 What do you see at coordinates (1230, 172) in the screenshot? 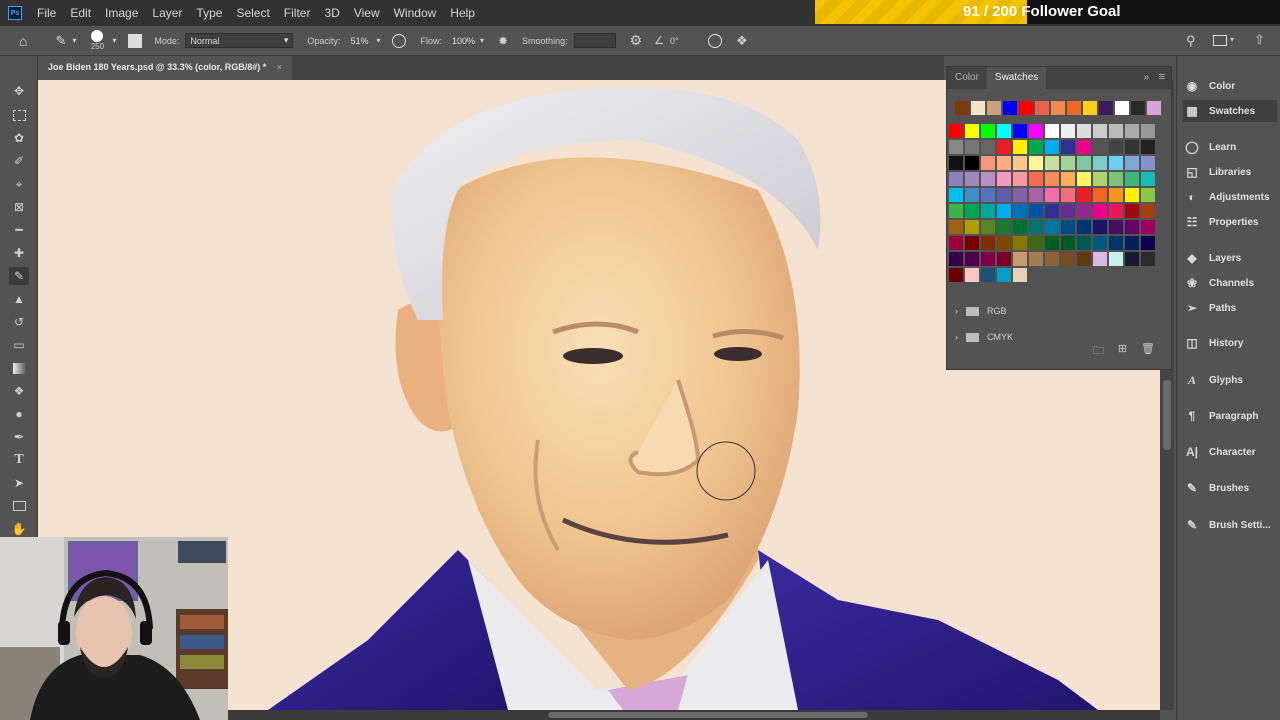
I see `dock-item-libraries: ◱ Libraries` at bounding box center [1230, 172].